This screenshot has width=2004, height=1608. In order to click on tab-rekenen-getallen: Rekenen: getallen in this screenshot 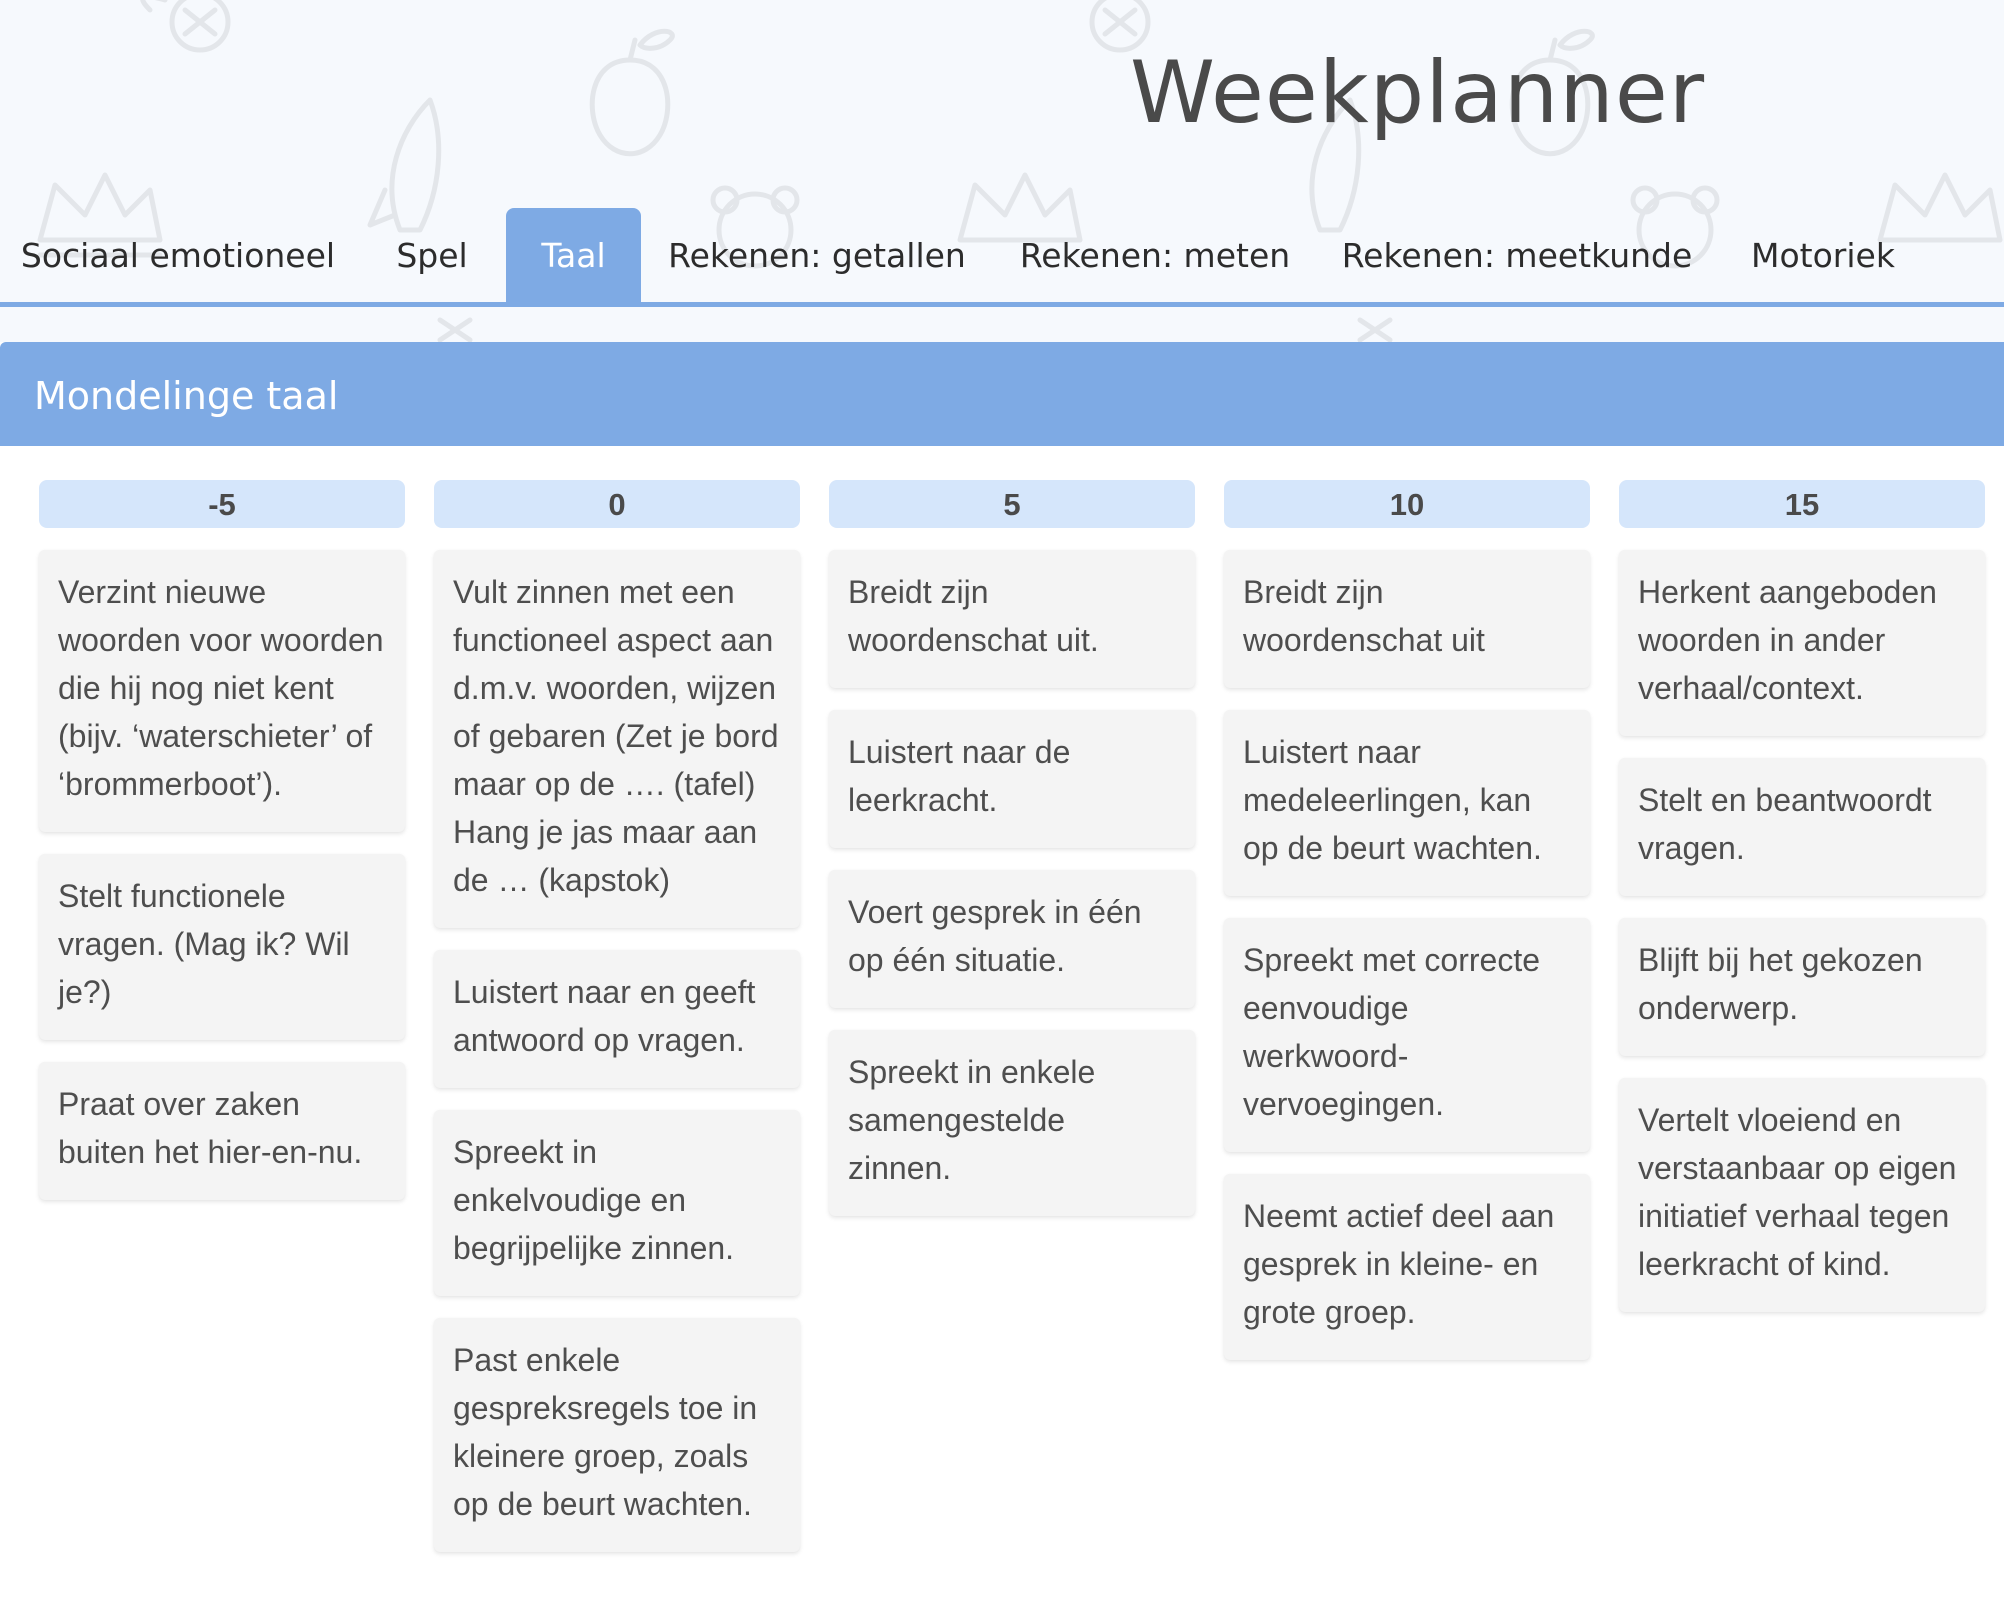, I will do `click(817, 256)`.